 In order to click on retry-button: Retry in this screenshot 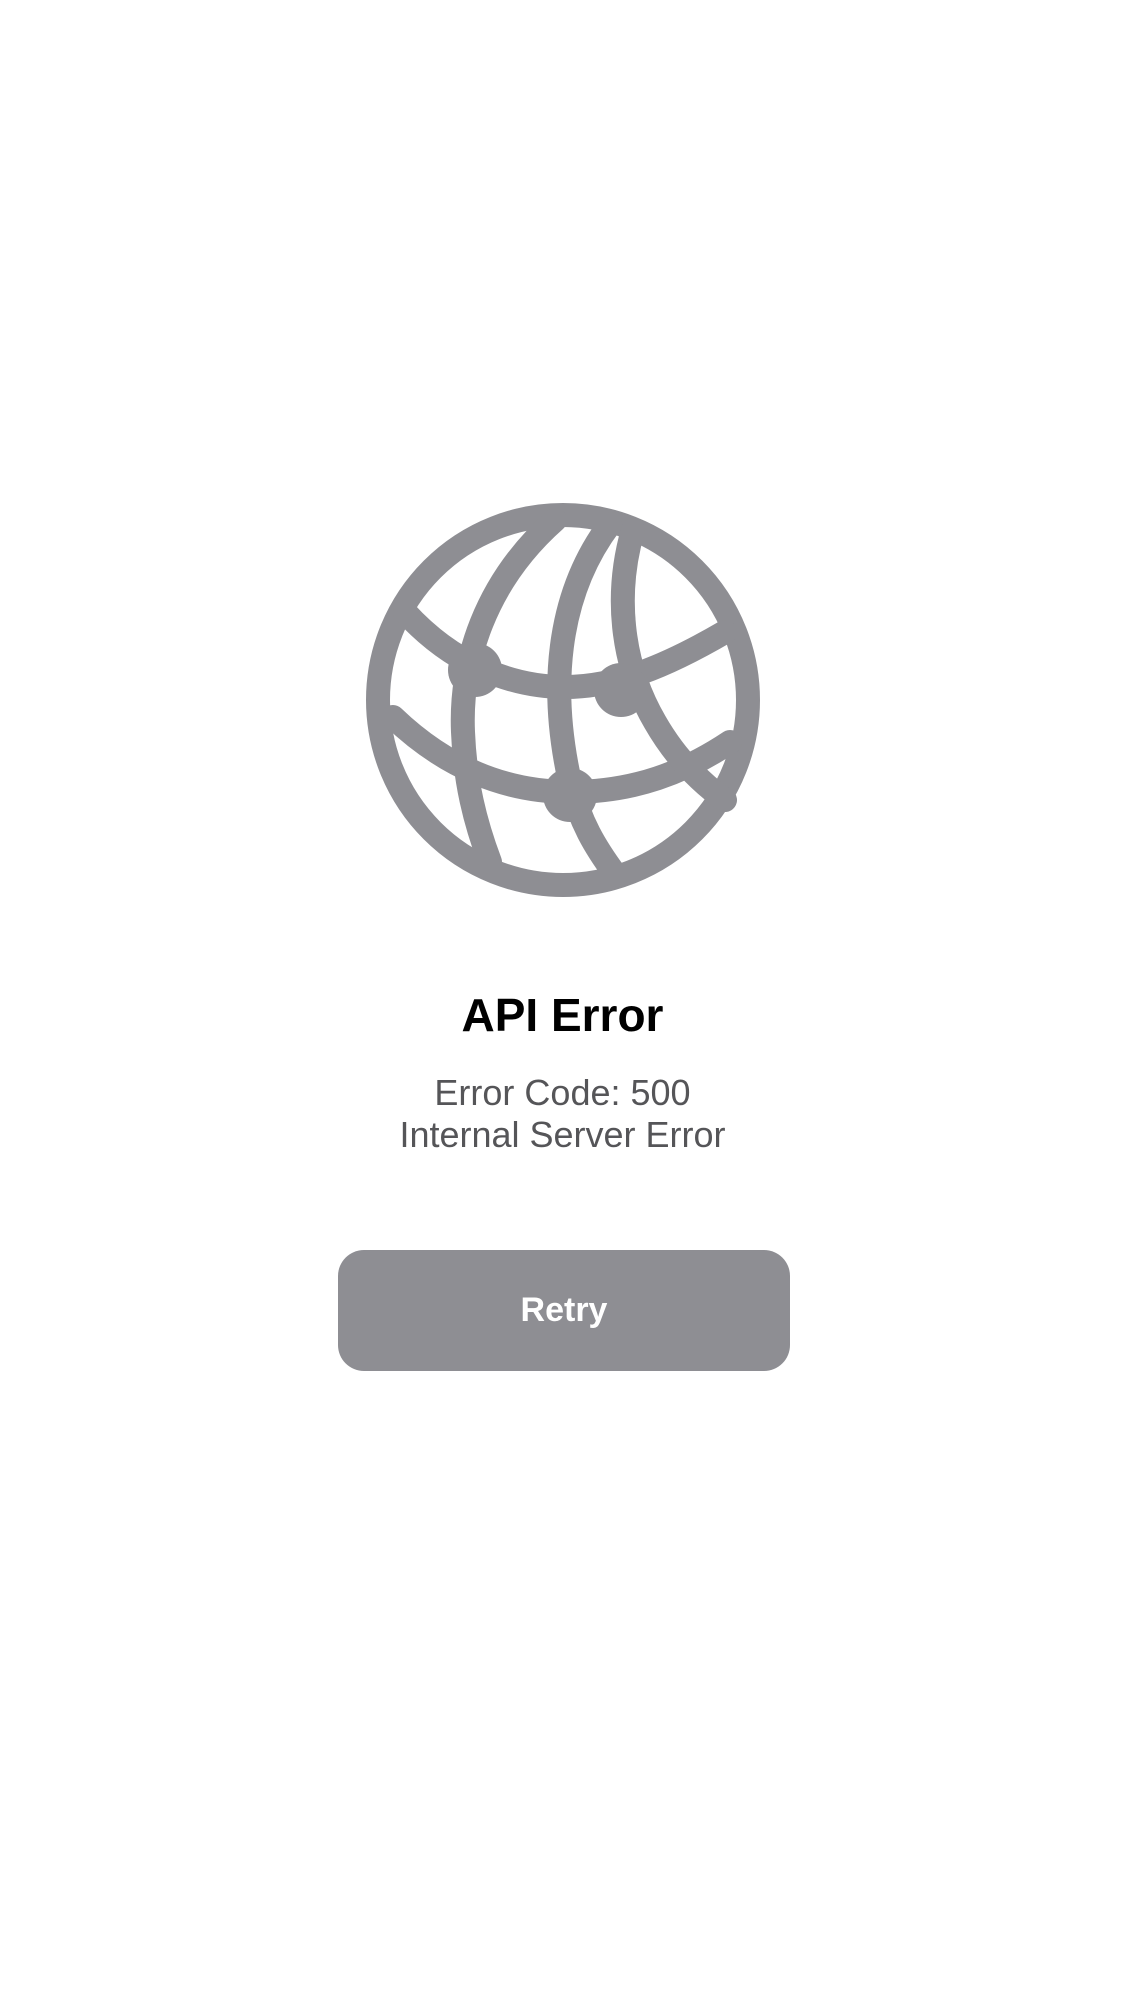, I will do `click(564, 1310)`.